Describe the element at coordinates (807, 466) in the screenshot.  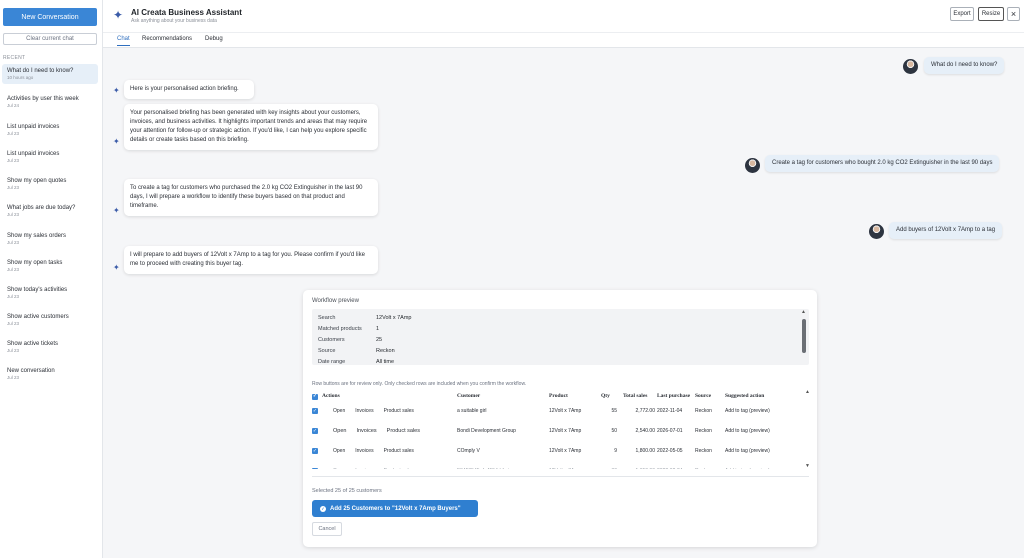
I see `scroll-down-icon: ▼` at that location.